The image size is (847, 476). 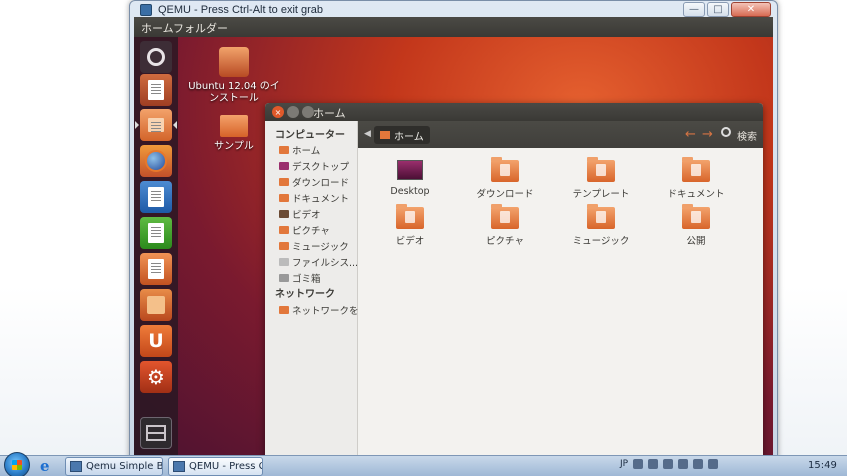 What do you see at coordinates (156, 57) in the screenshot?
I see `dash-home-button` at bounding box center [156, 57].